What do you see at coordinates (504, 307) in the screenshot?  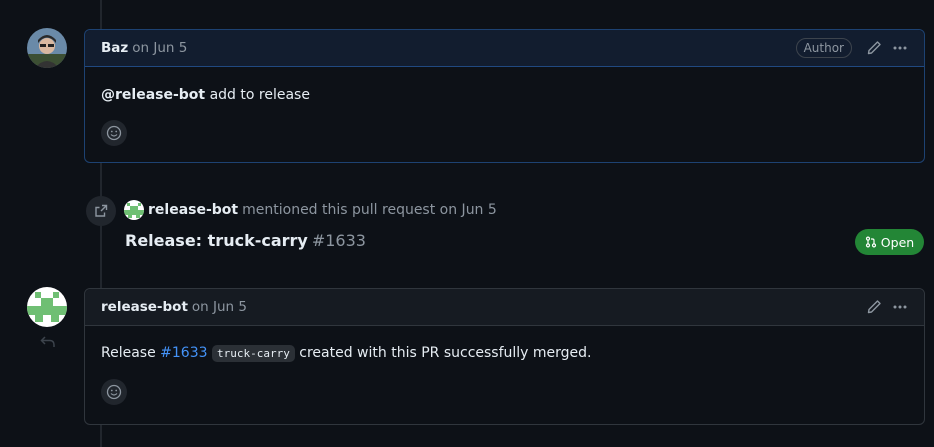 I see `comment-header: release-bot on Jun 5` at bounding box center [504, 307].